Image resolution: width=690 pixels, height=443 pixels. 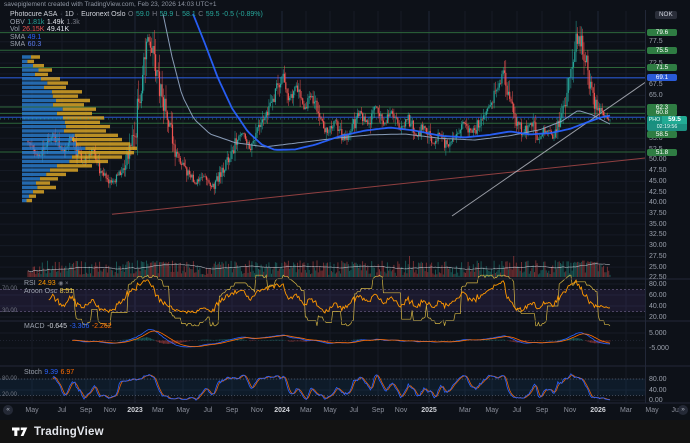 What do you see at coordinates (189, 14) in the screenshot?
I see `symbol-legend-token: 58.1` at bounding box center [189, 14].